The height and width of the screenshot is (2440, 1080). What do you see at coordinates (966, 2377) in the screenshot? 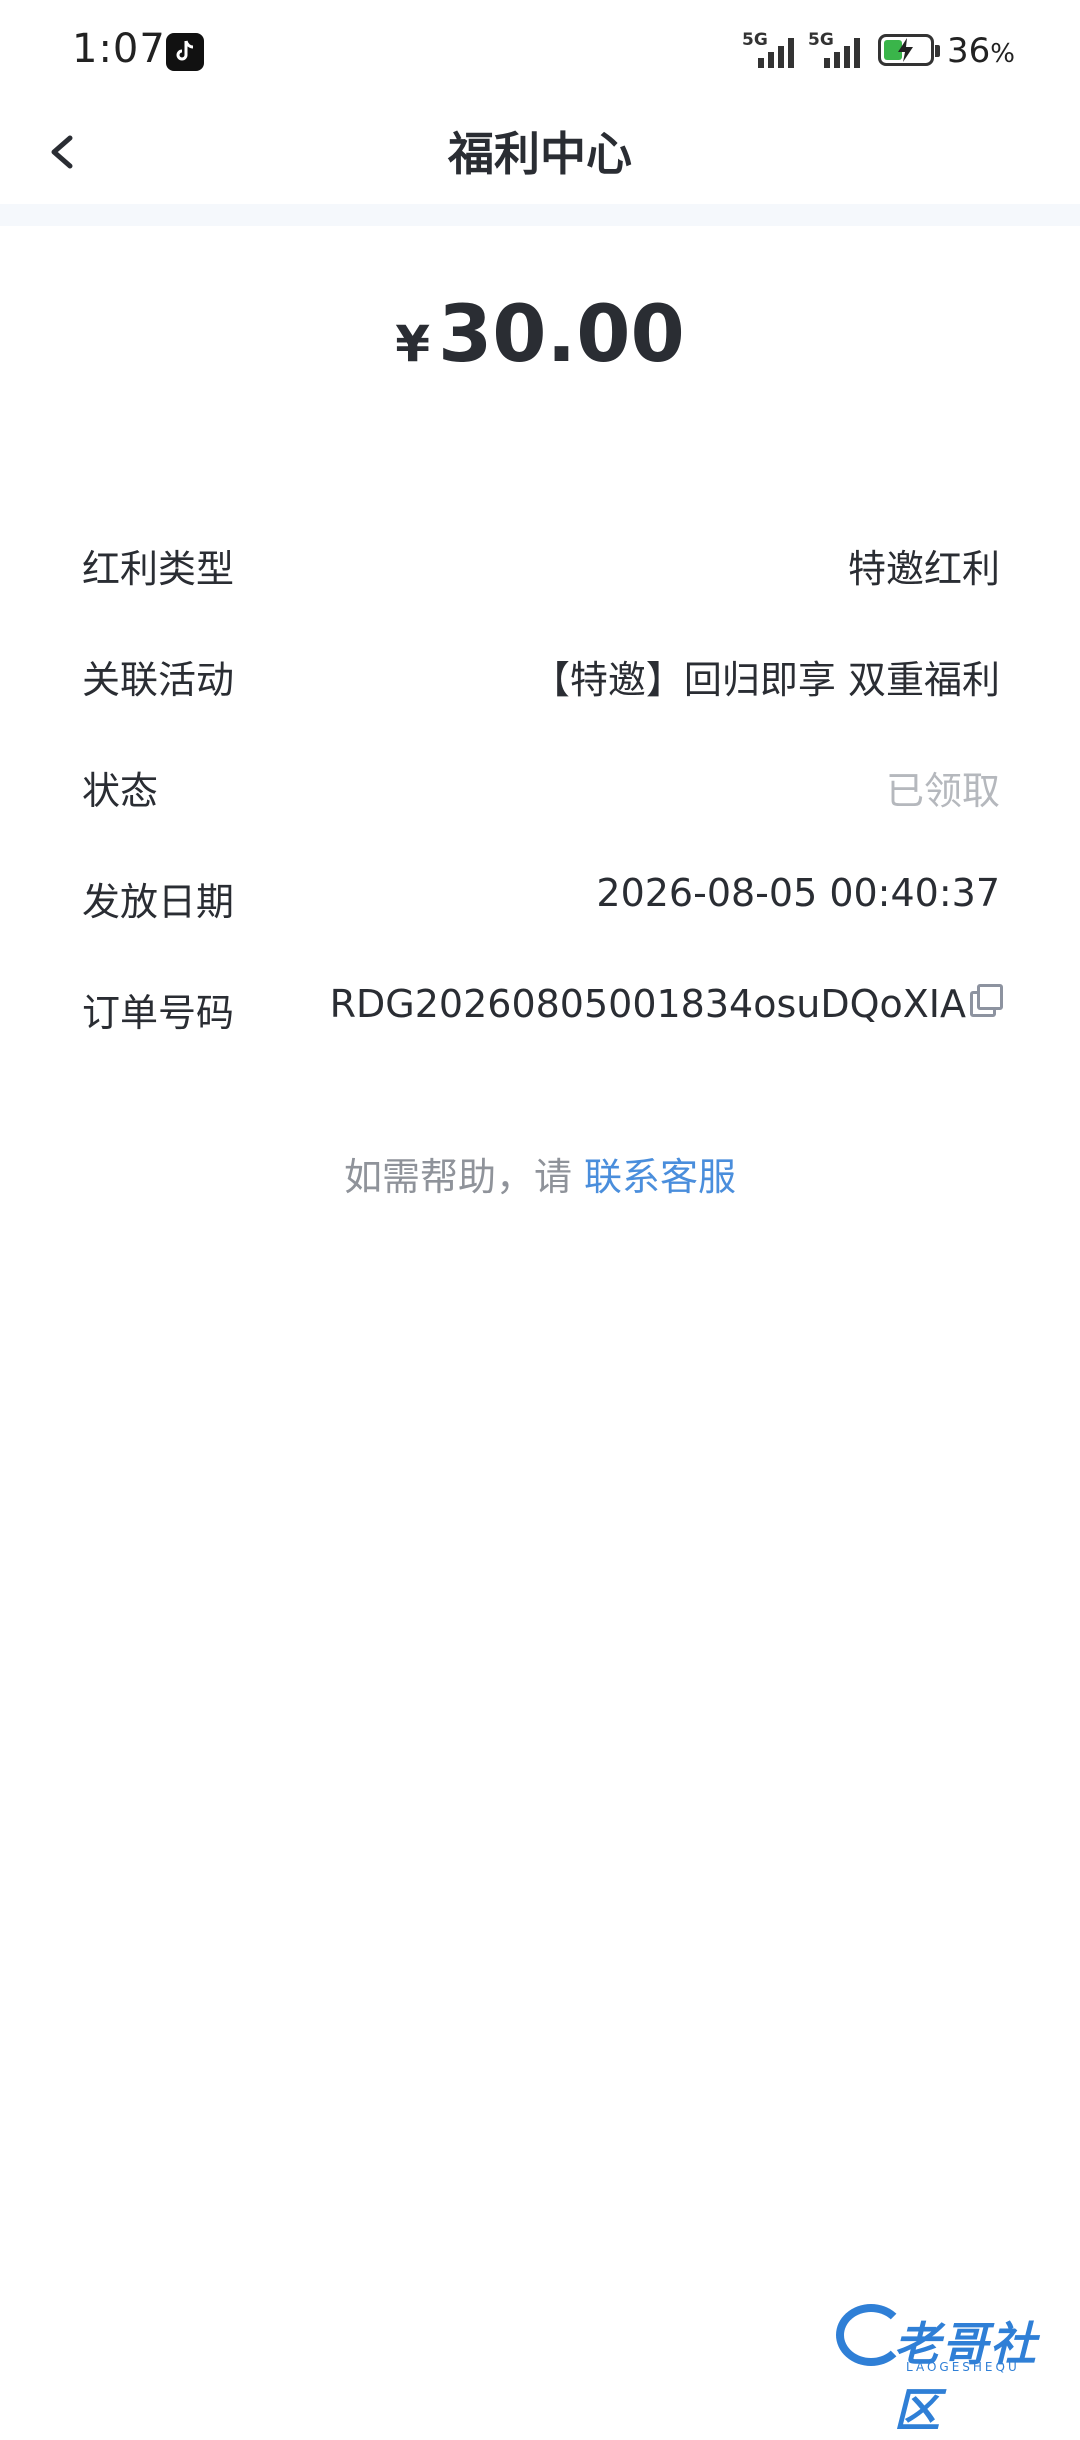
I see `watermark-text: 老哥社区` at bounding box center [966, 2377].